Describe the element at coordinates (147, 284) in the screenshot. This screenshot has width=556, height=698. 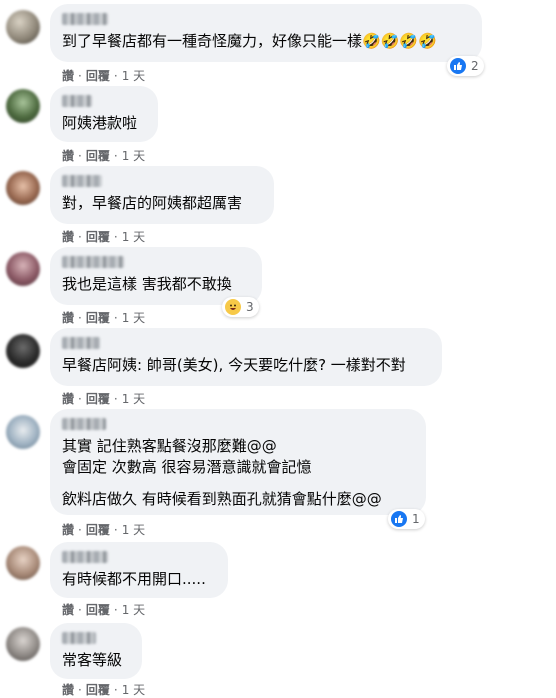
I see `comment-text: 我也是這樣 害我都不敢換` at that location.